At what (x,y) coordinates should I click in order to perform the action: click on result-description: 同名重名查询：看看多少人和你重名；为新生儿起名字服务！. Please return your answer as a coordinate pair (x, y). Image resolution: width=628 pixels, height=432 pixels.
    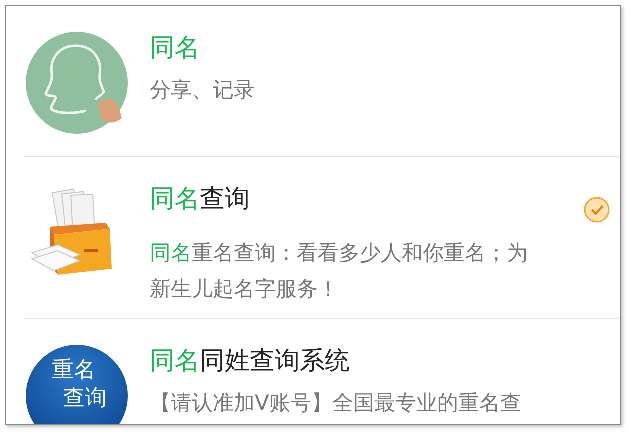
    Looking at the image, I should click on (339, 271).